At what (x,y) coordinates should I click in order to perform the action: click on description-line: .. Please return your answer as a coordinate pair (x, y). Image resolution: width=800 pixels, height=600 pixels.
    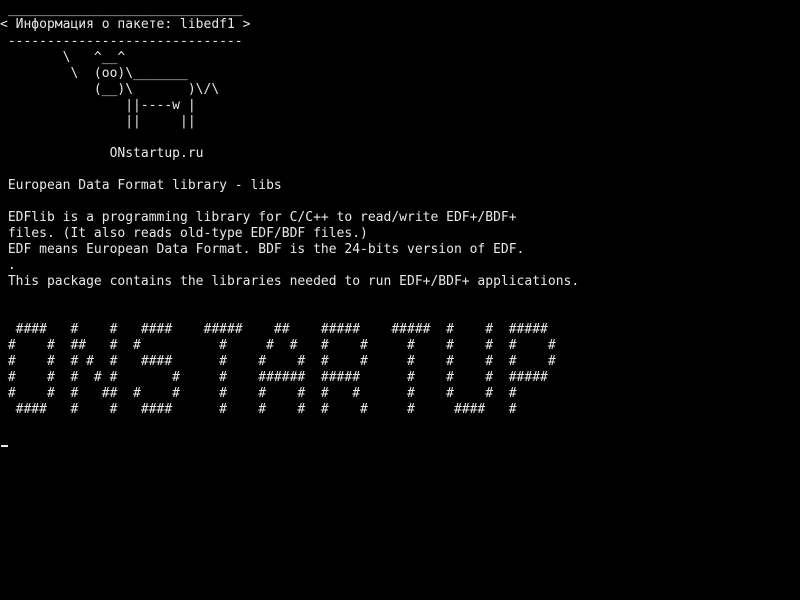
    Looking at the image, I should click on (8, 265).